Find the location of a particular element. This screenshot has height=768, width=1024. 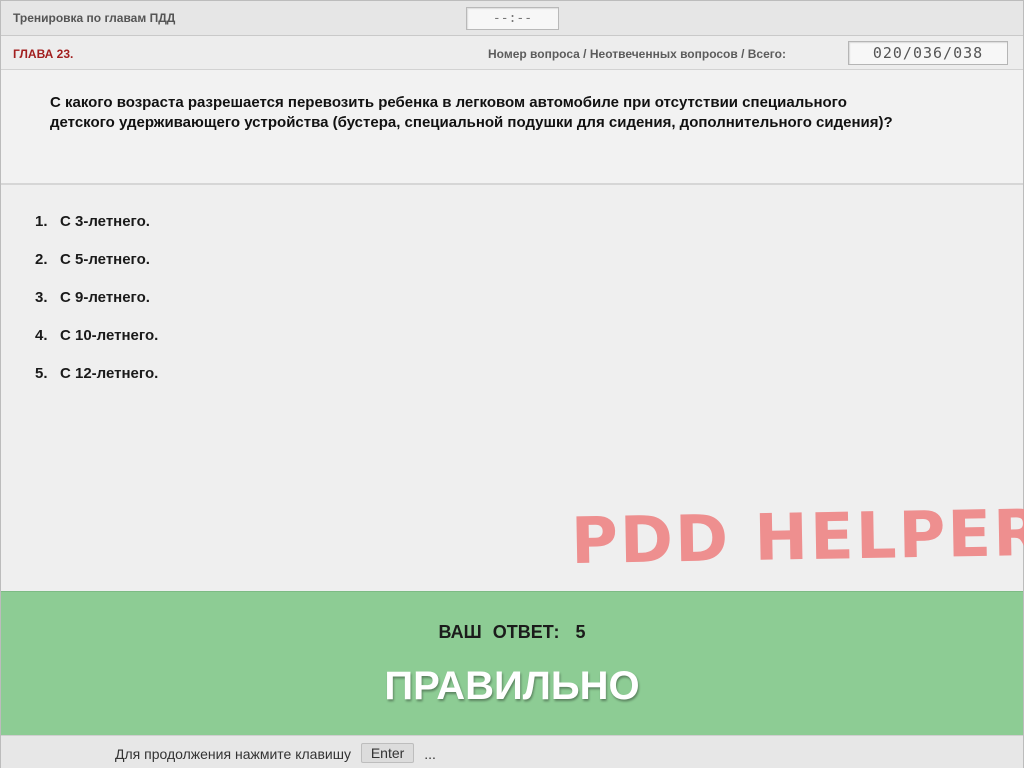

app-title: Тренировка по главам ПДД is located at coordinates (94, 18).